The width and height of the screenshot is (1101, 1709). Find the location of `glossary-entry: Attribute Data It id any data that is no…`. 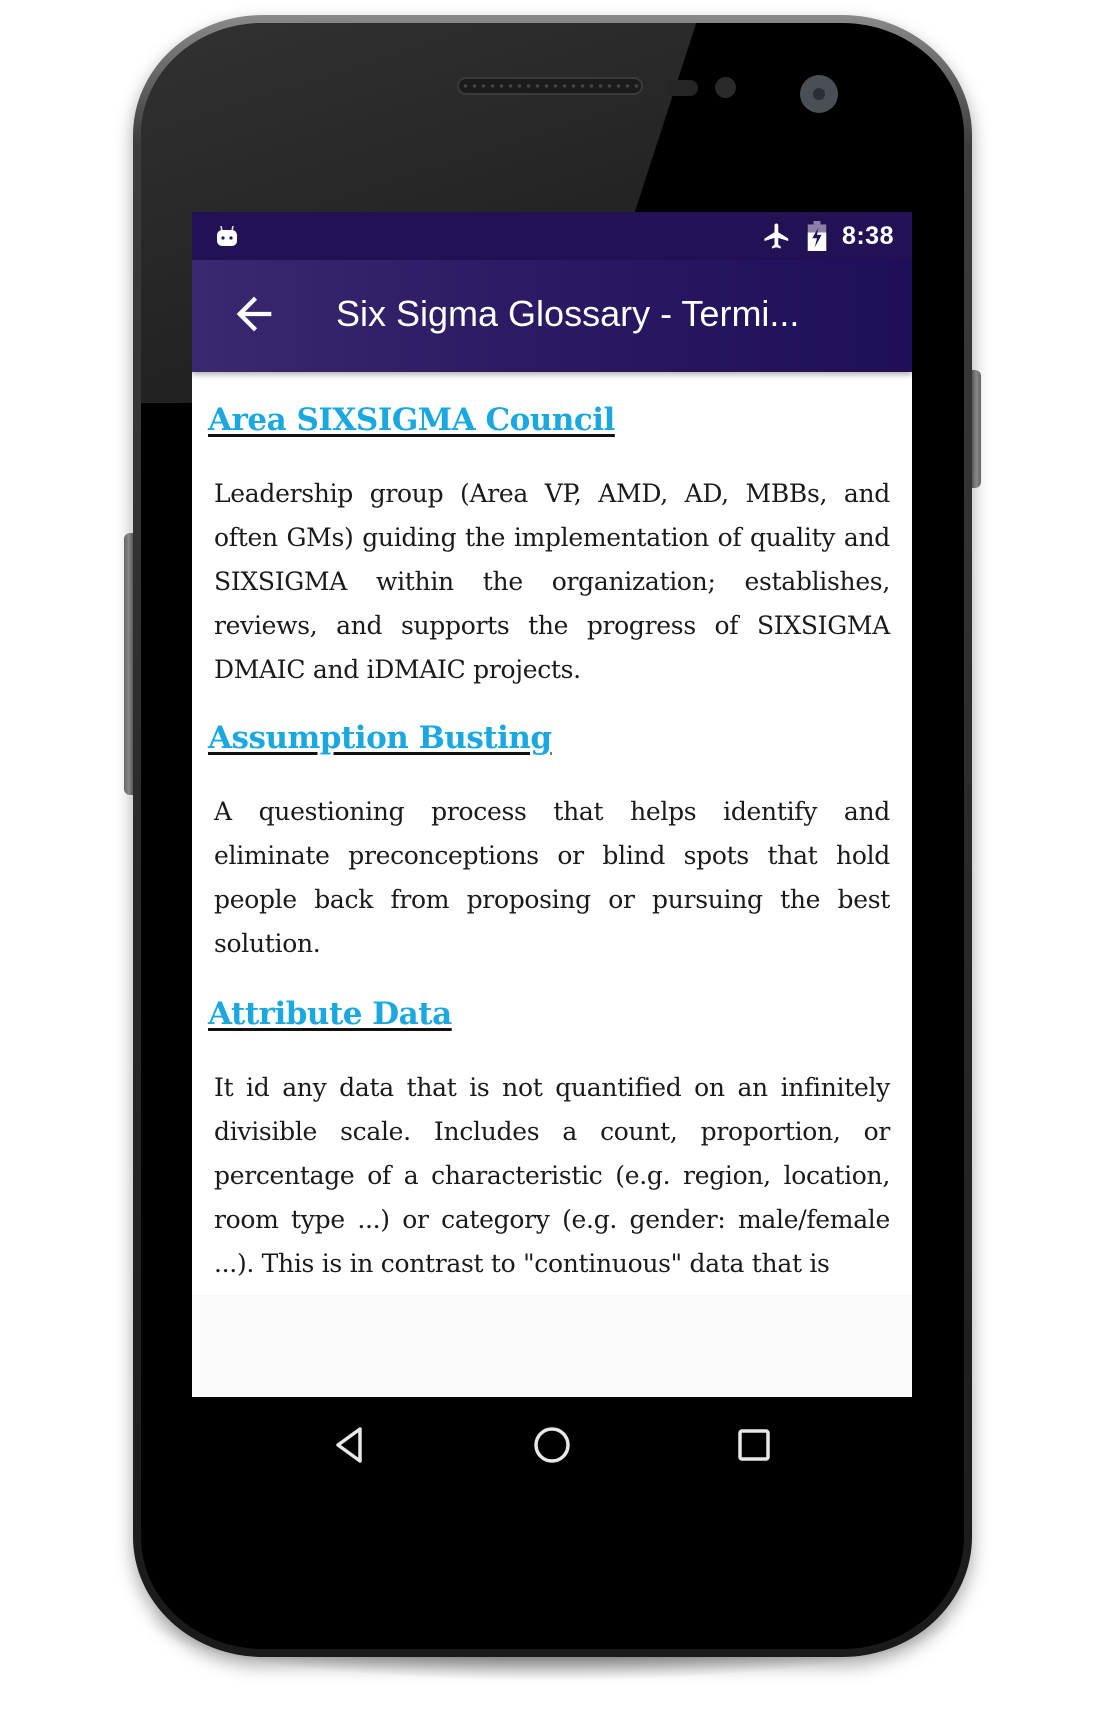

glossary-entry: Attribute Data It id any data that is no… is located at coordinates (552, 1126).